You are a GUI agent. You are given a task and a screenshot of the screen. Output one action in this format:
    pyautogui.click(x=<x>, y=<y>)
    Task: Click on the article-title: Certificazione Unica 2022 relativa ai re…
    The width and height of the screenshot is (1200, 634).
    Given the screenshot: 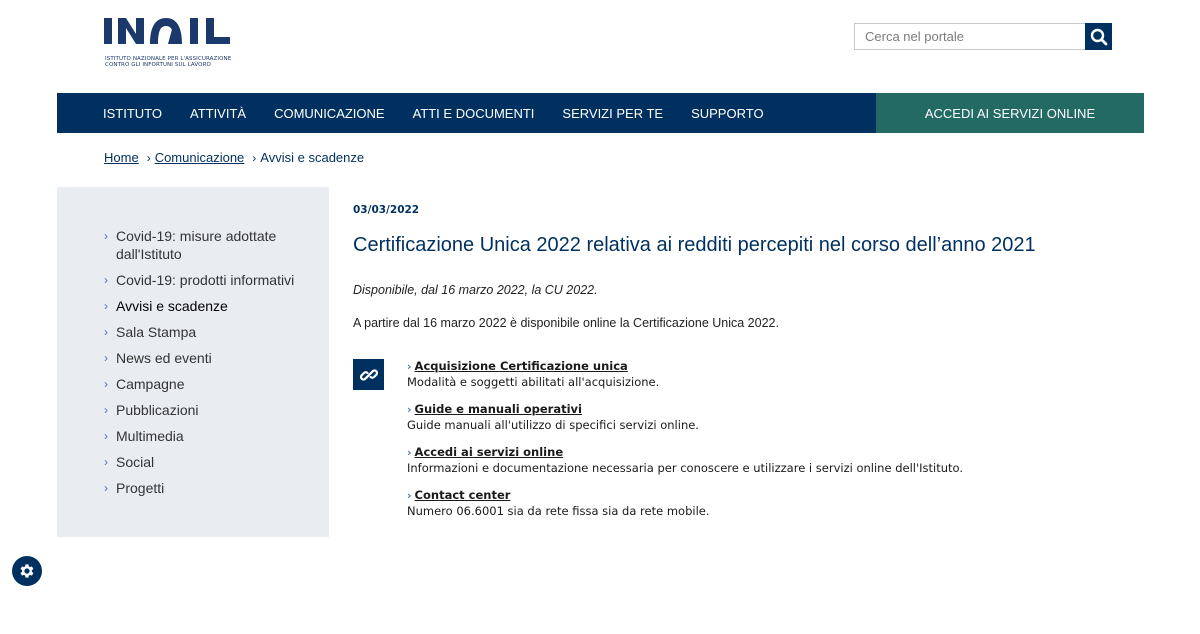 What is the action you would take?
    pyautogui.click(x=694, y=245)
    